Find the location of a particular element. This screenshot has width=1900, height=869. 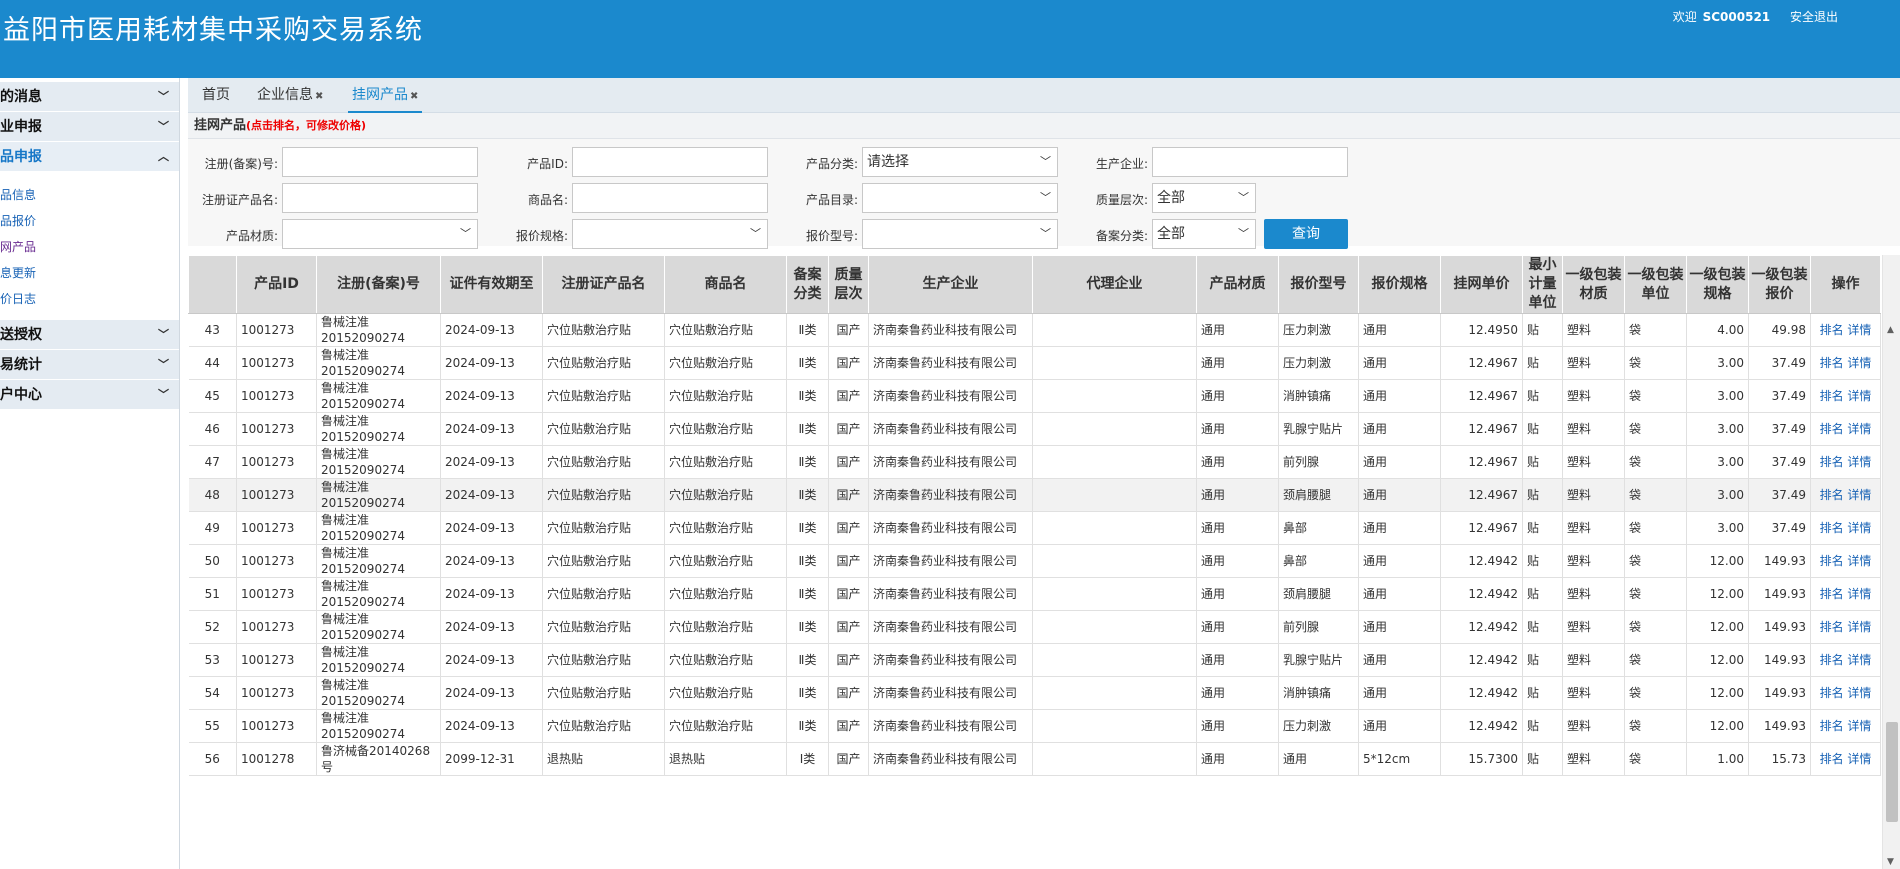

cell-reg-name: 穴位贴敷治疗贴 is located at coordinates (603, 528).